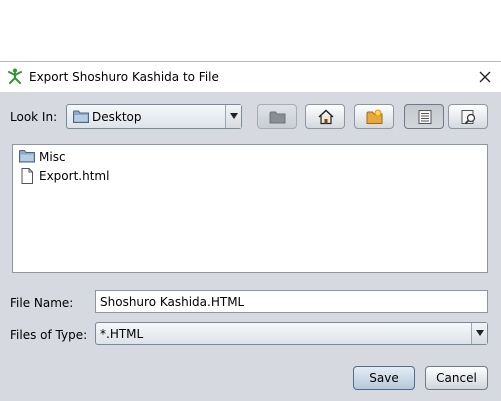 The image size is (501, 401). What do you see at coordinates (291, 333) in the screenshot?
I see `file-type-combo: *.HTML` at bounding box center [291, 333].